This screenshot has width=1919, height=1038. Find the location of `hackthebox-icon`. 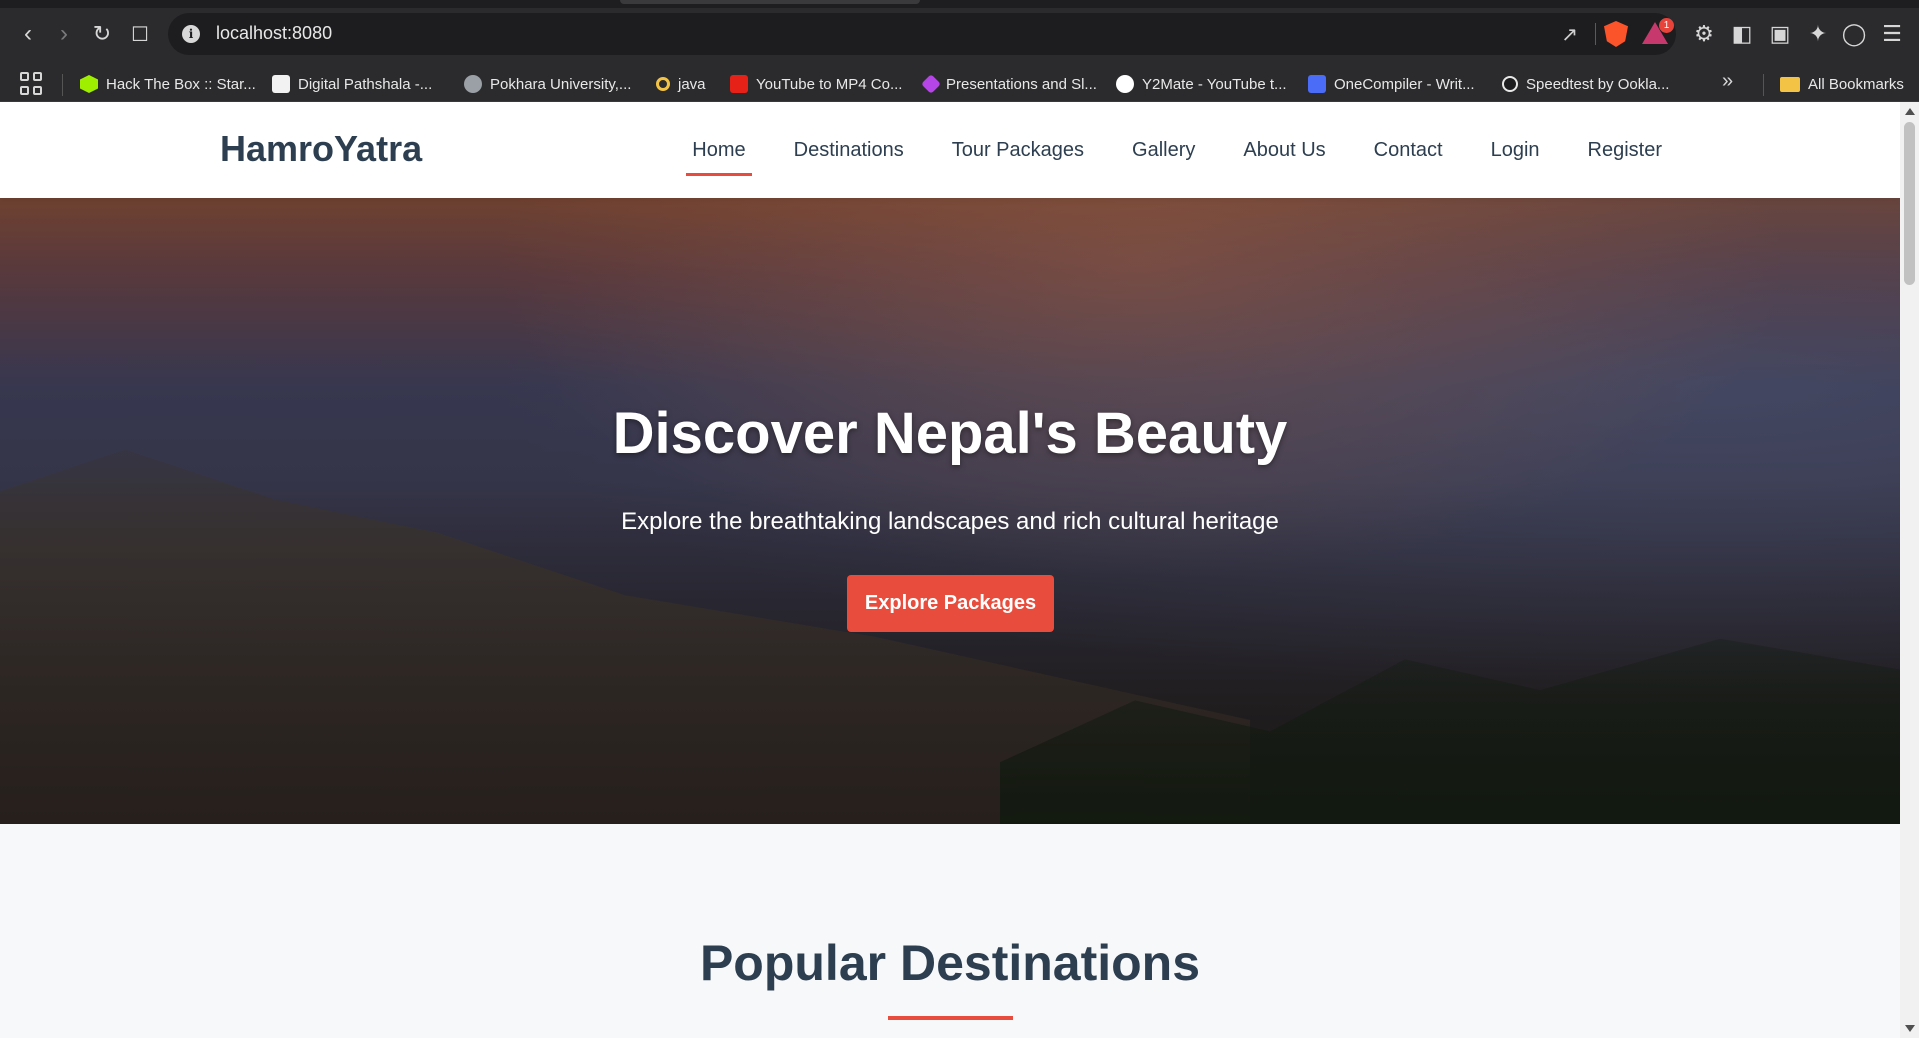

hackthebox-icon is located at coordinates (89, 84).